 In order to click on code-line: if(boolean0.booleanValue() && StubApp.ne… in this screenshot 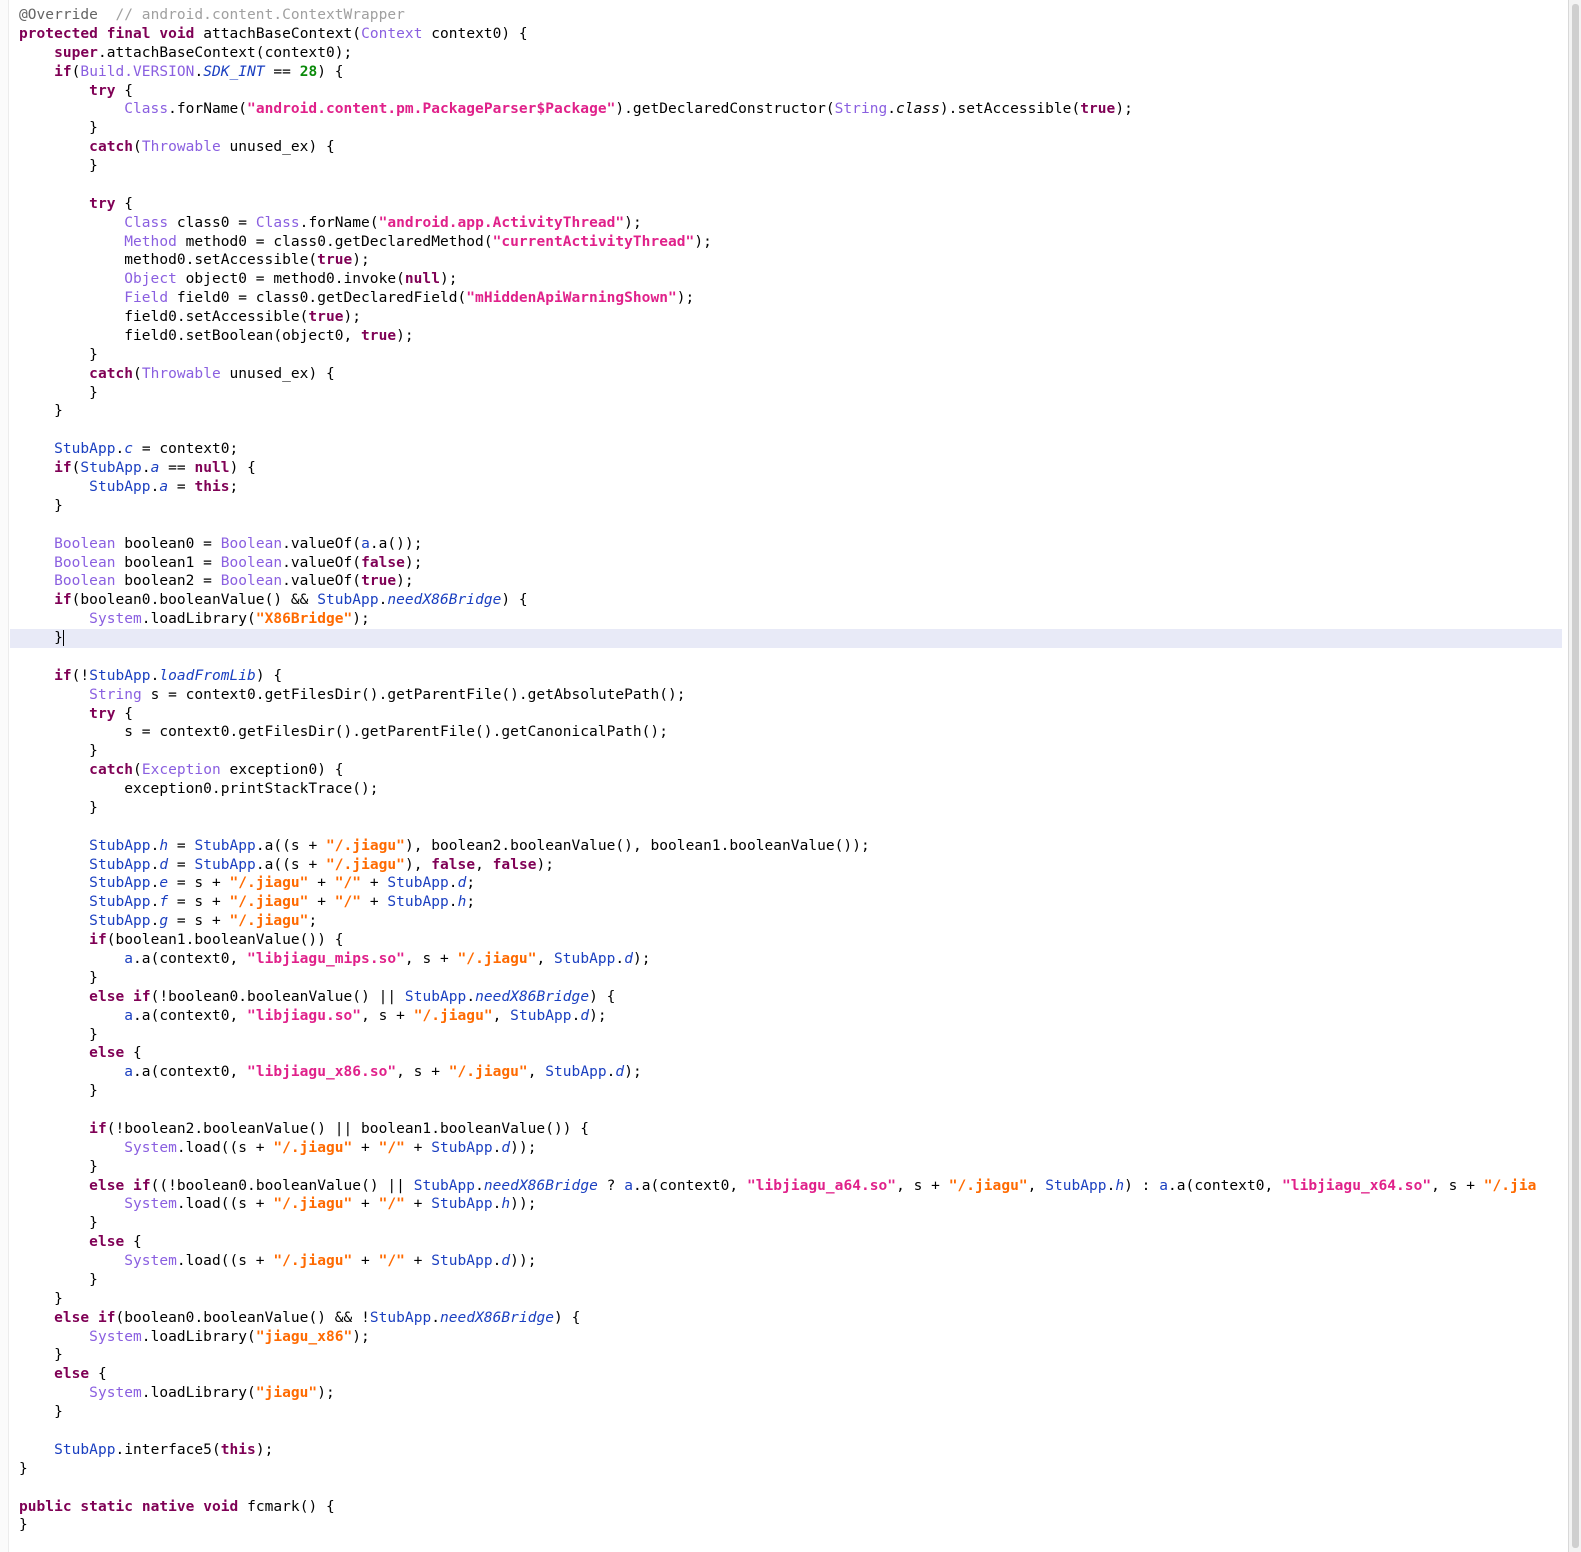, I will do `click(273, 600)`.